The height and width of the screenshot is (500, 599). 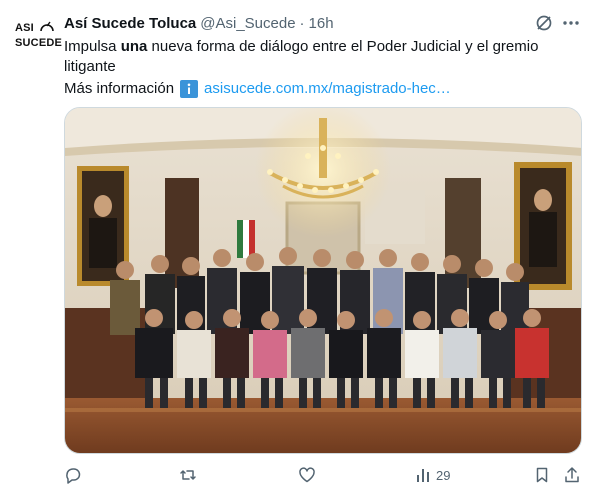 I want to click on share-icon, so click(x=572, y=475).